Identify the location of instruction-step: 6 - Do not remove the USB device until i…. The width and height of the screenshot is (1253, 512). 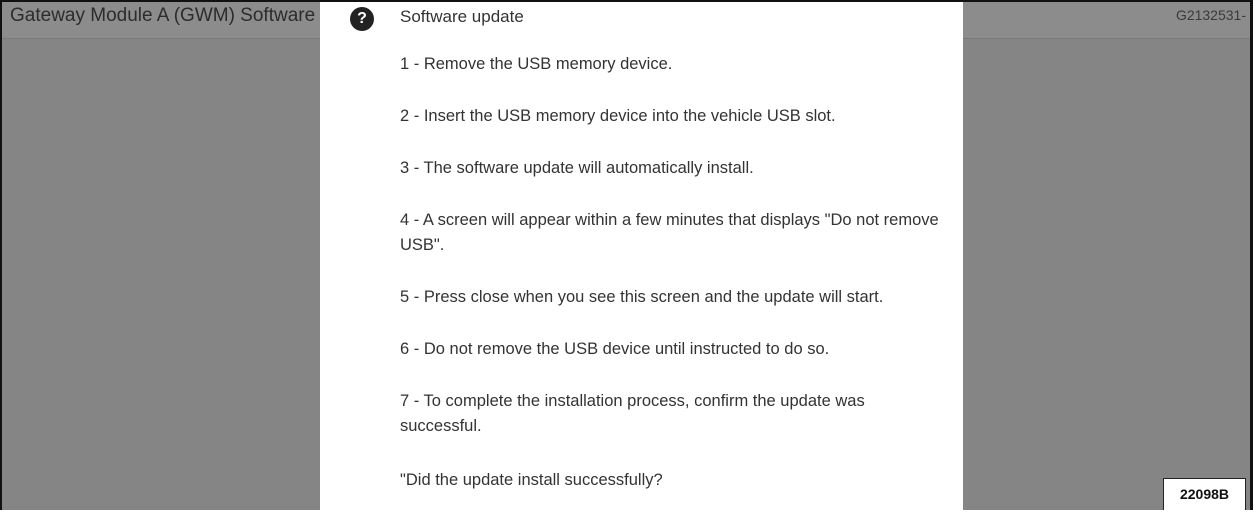
(615, 349).